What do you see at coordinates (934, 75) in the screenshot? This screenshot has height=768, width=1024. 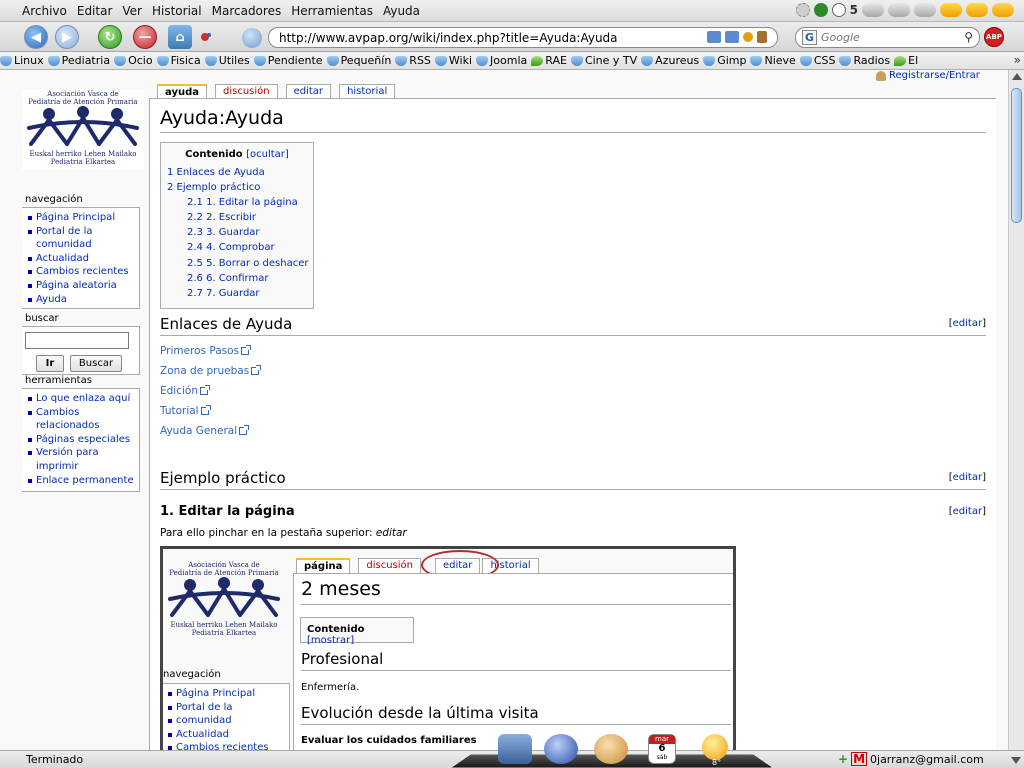 I see `login-link: Registrarse/Entrar` at bounding box center [934, 75].